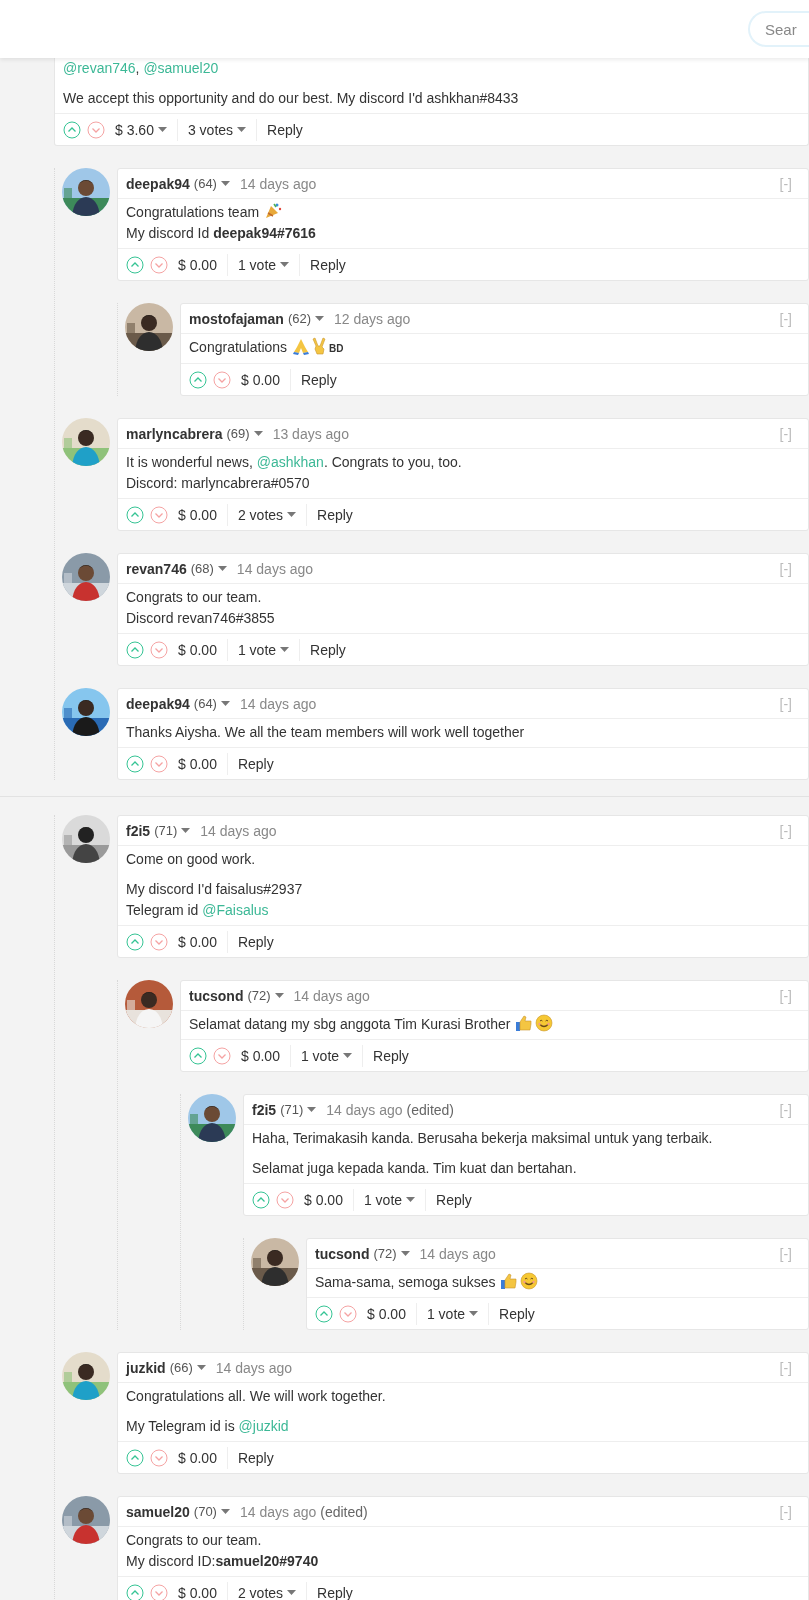 The height and width of the screenshot is (1600, 809). Describe the element at coordinates (291, 98) in the screenshot. I see `comment-text: We accept this opportunity and do our best. My discord I'd ashkhan#8433` at that location.